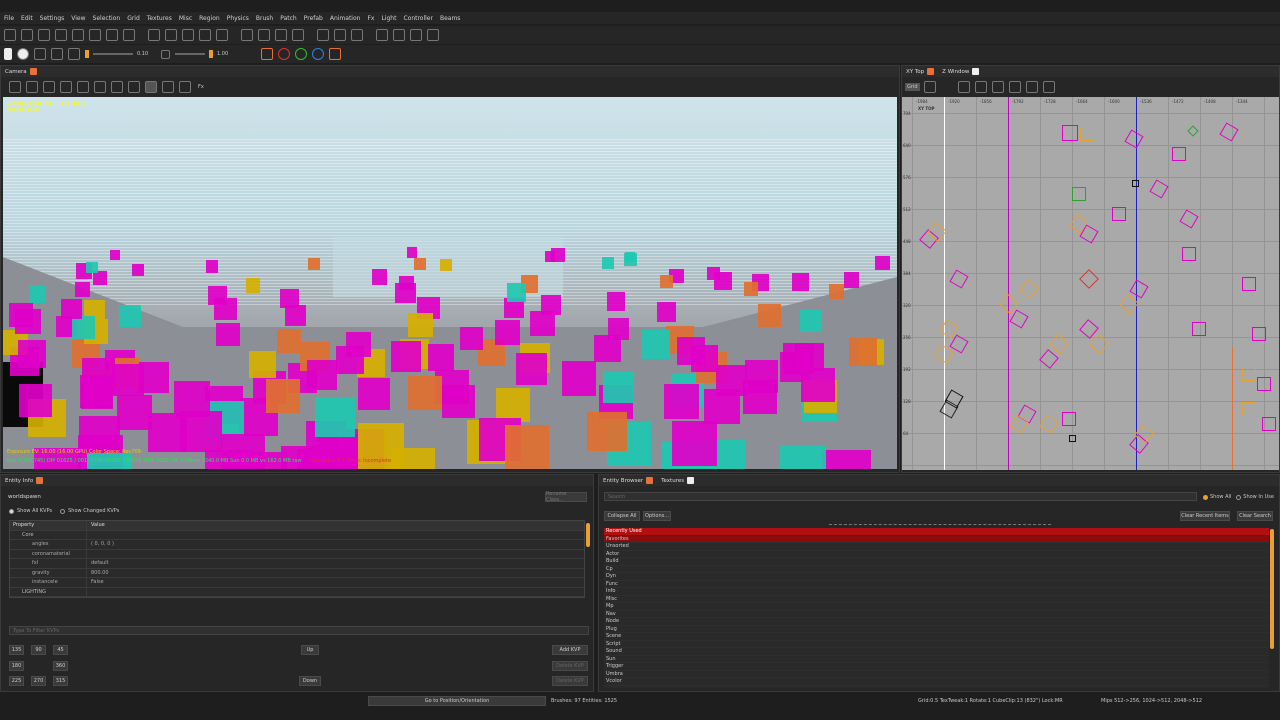 This screenshot has width=1280, height=720. I want to click on pause-icon, so click(8, 54).